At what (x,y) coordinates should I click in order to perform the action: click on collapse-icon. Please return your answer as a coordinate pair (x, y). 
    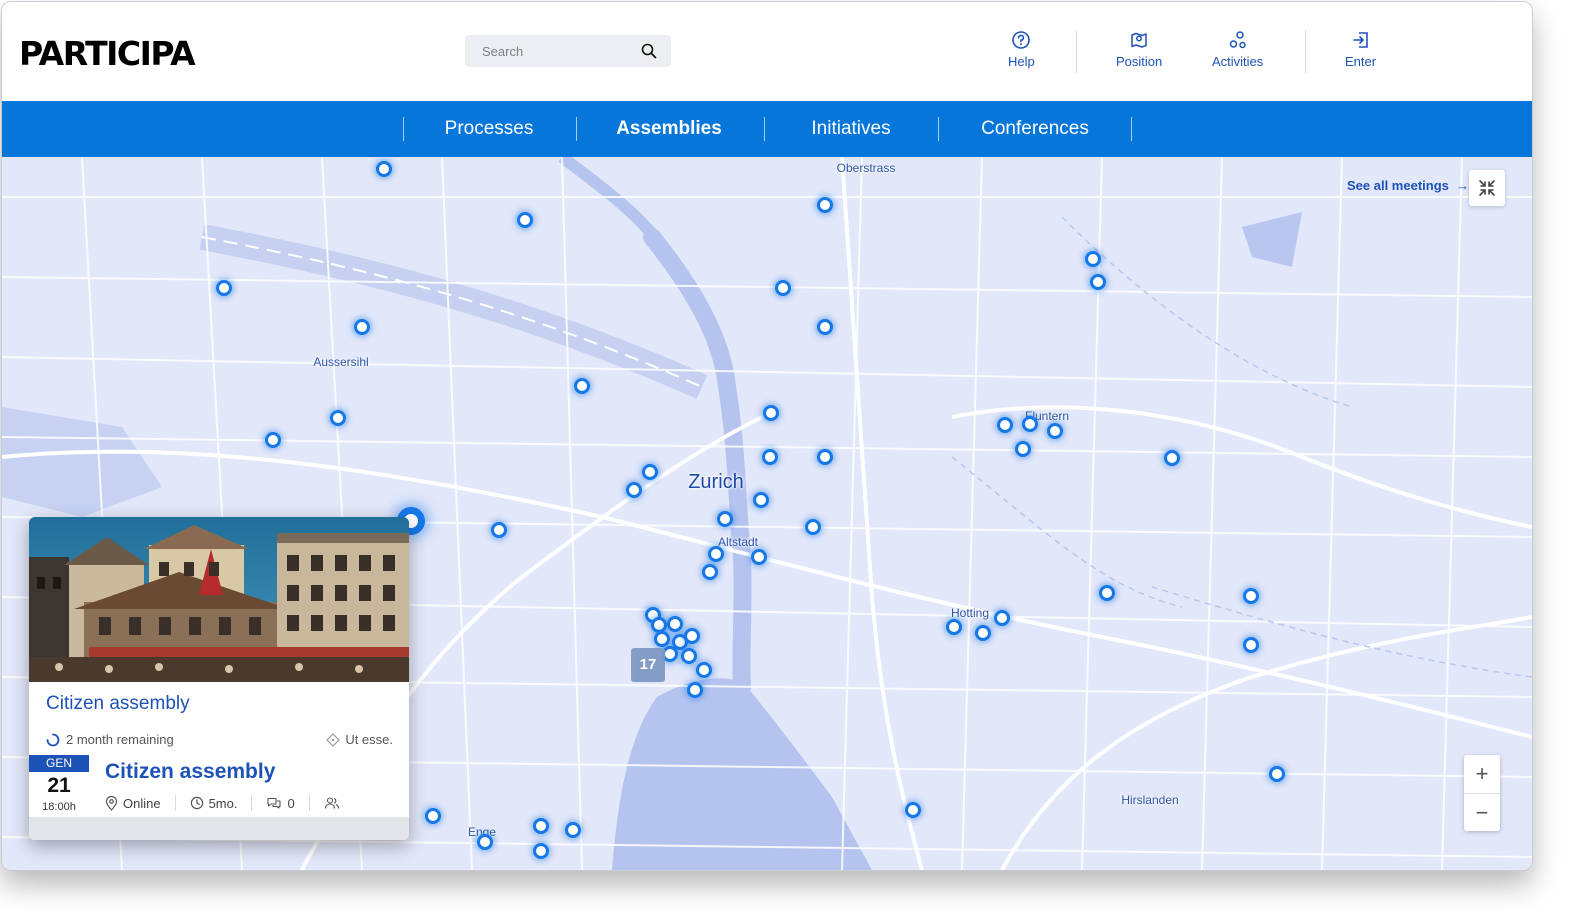
    Looking at the image, I should click on (1487, 188).